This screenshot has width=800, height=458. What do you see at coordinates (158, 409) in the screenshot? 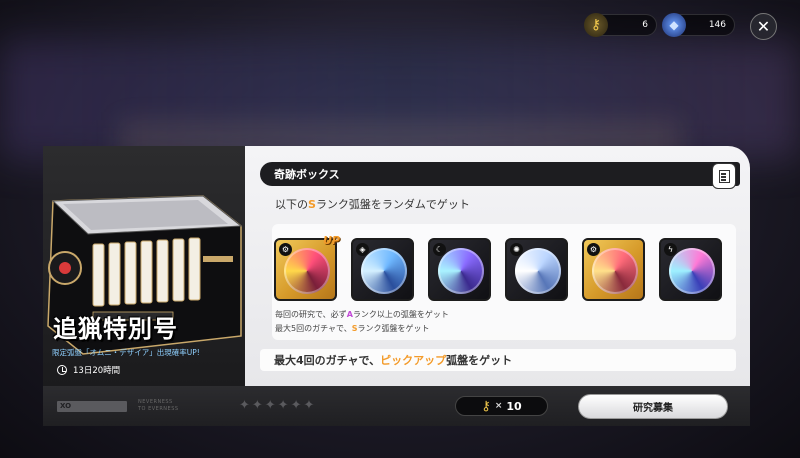
I see `brand-line2: TO EVERNESS` at bounding box center [158, 409].